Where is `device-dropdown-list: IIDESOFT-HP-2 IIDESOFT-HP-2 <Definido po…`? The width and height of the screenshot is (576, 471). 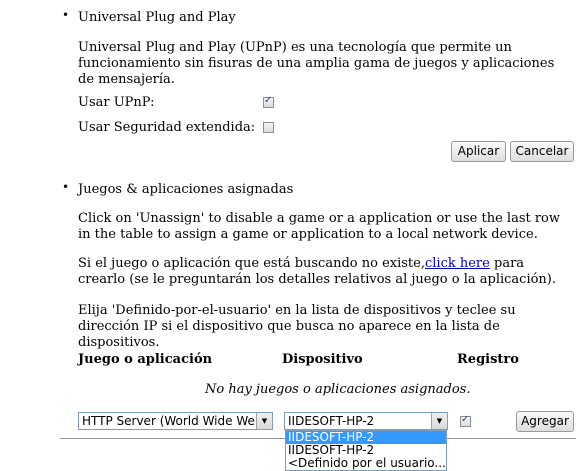 device-dropdown-list: IIDESOFT-HP-2 IIDESOFT-HP-2 <Definido po… is located at coordinates (366, 450).